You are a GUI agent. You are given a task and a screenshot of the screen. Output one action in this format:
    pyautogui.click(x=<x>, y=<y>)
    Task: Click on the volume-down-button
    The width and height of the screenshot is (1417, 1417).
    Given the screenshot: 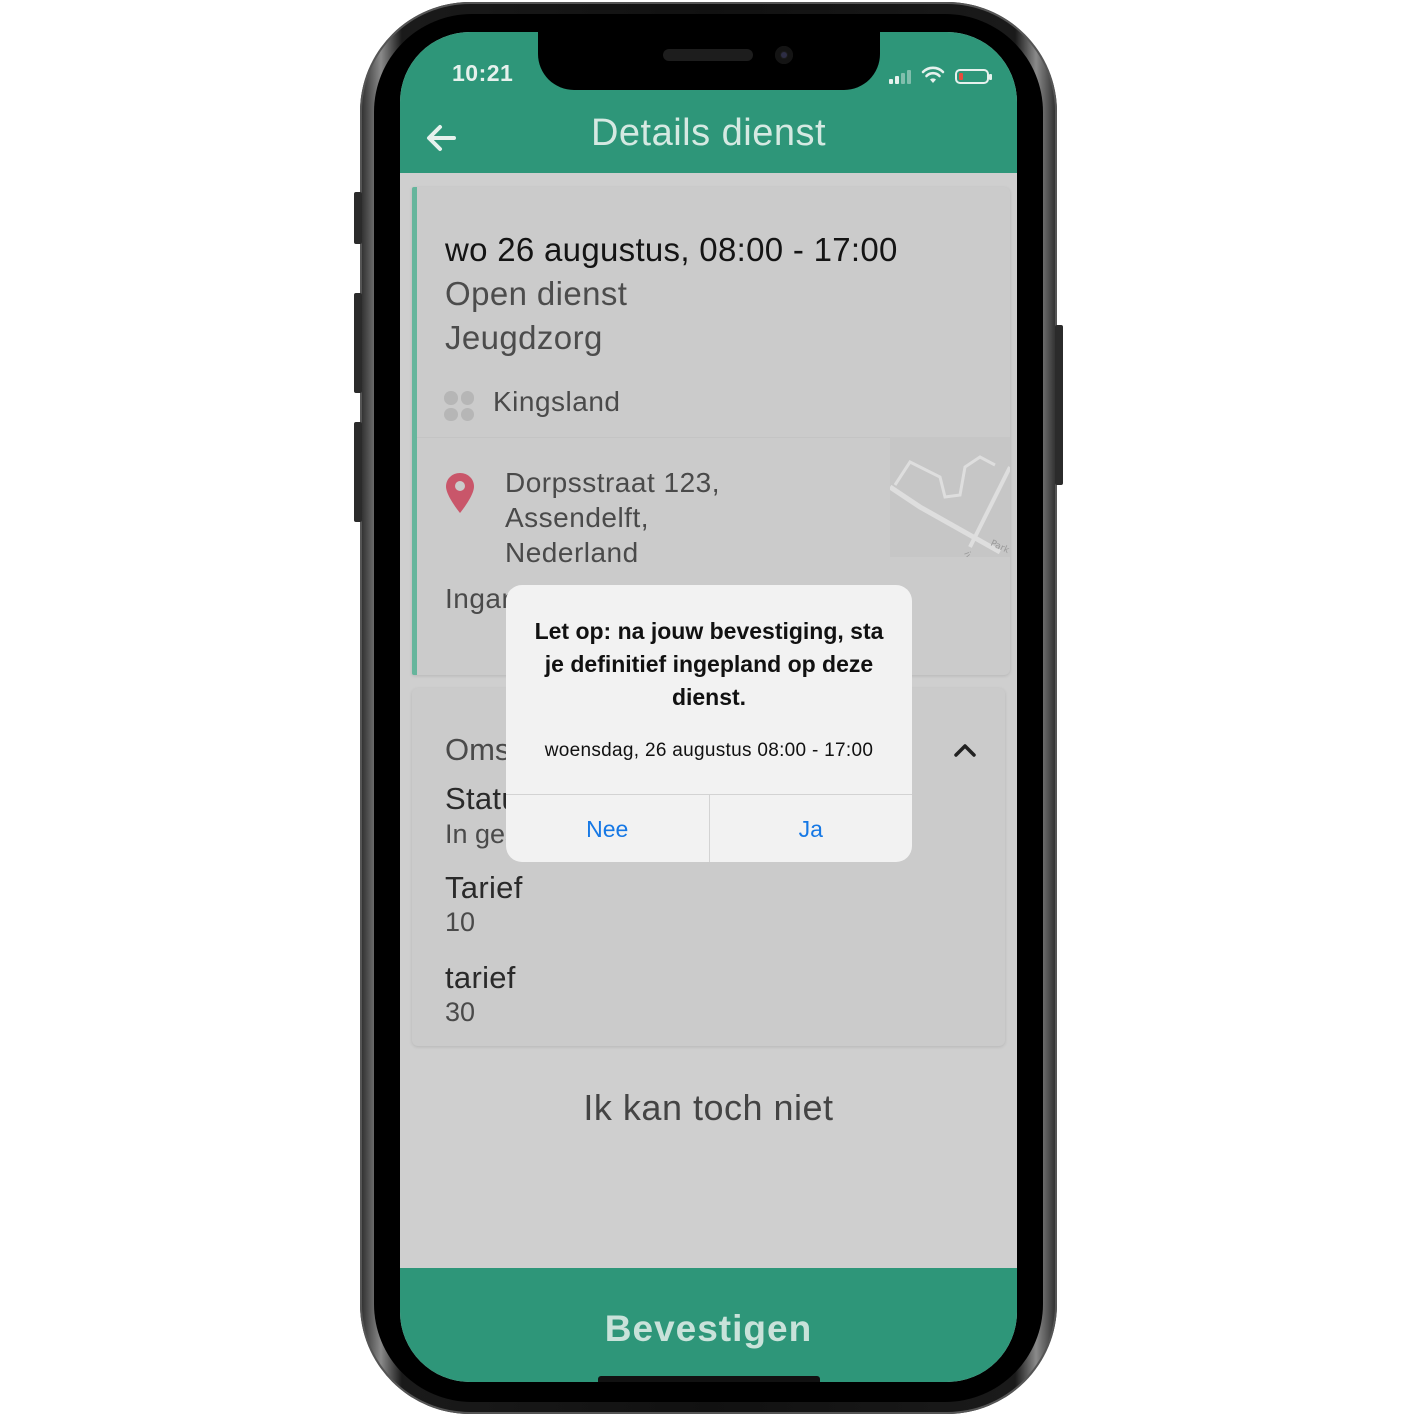 What is the action you would take?
    pyautogui.click(x=358, y=472)
    